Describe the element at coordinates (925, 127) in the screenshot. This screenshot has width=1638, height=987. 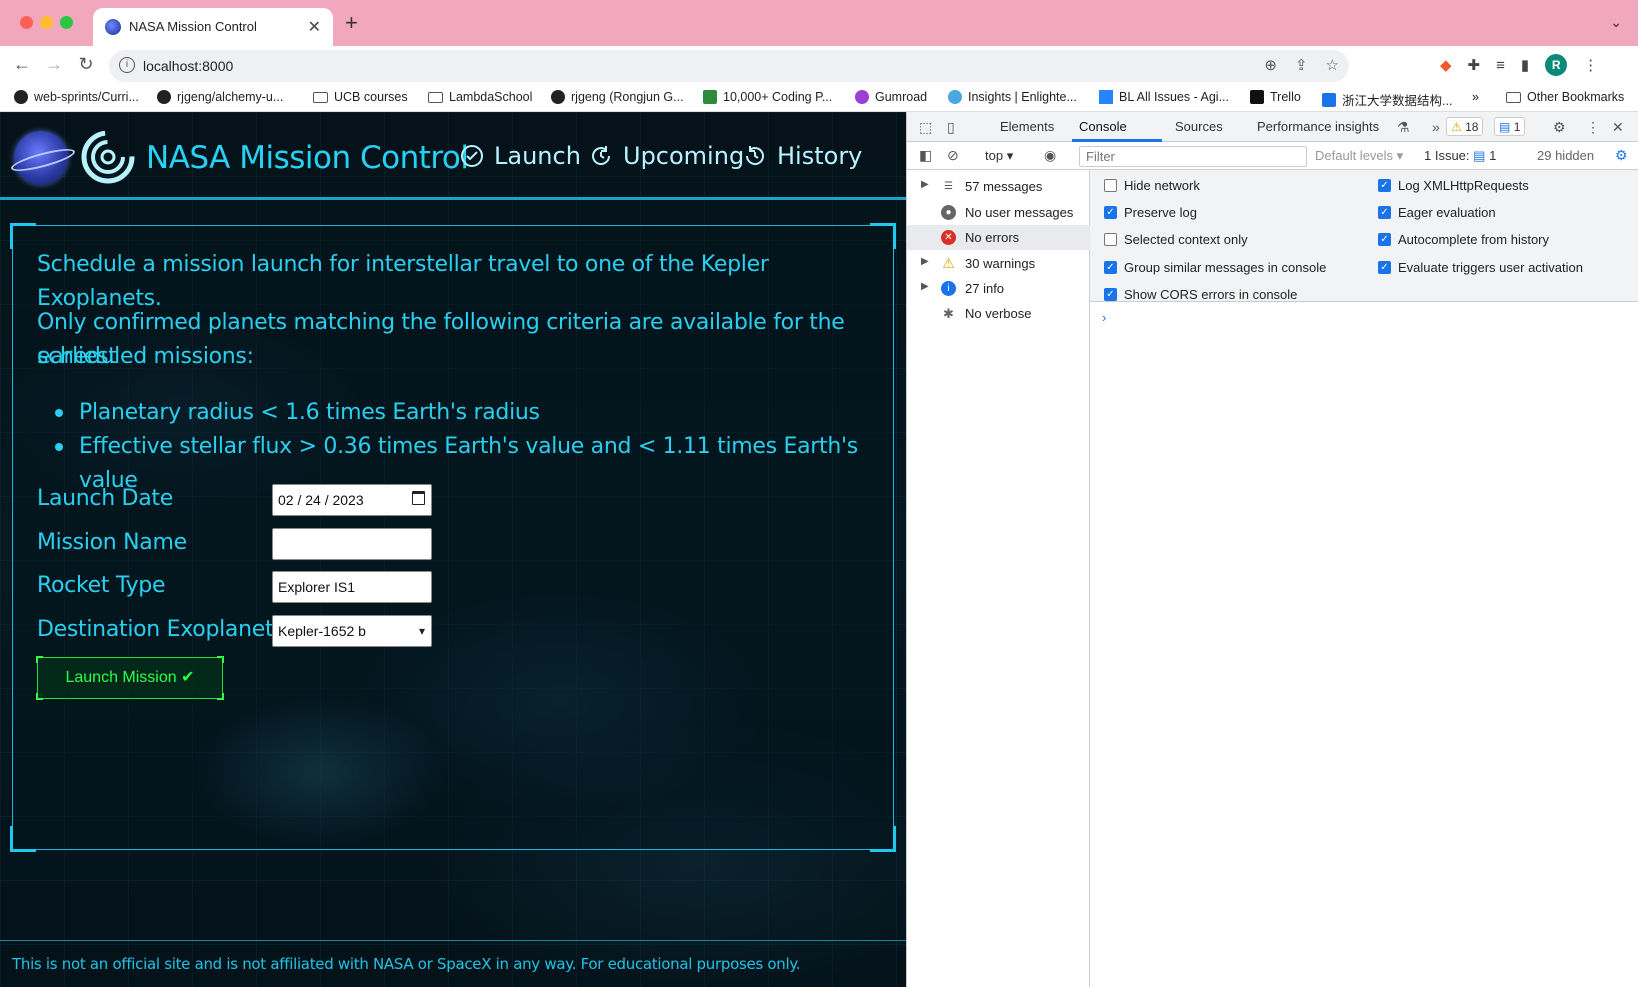
I see `inspect-element-icon: ⬚` at that location.